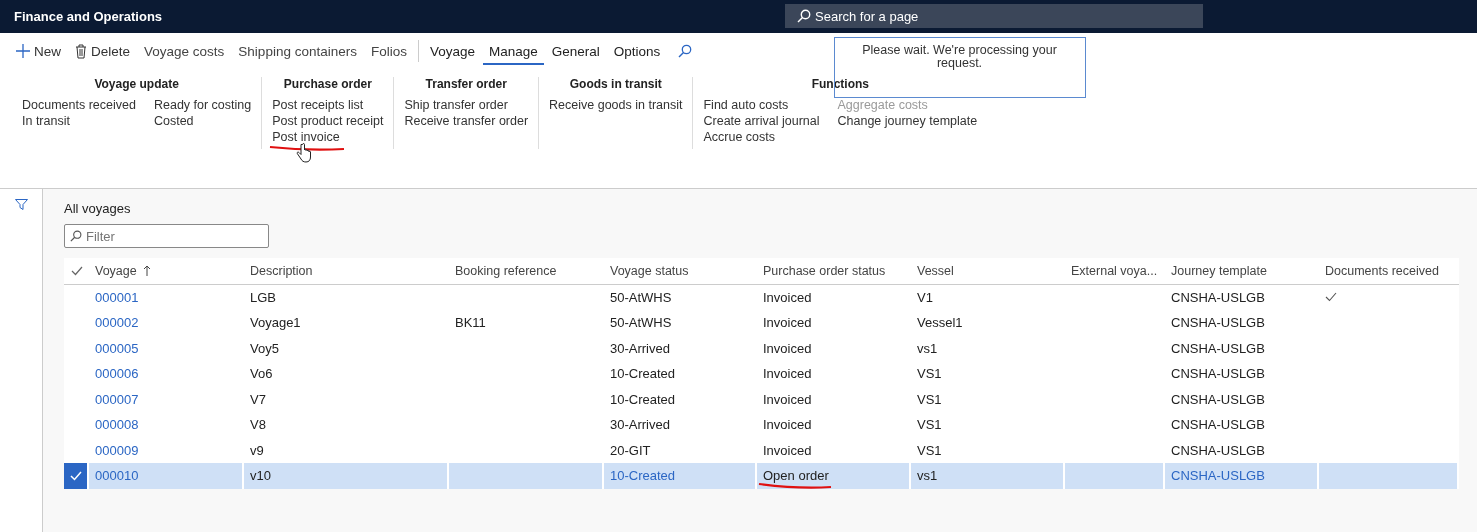 This screenshot has width=1477, height=532. Describe the element at coordinates (1382, 270) in the screenshot. I see `column-header: Documents received` at that location.